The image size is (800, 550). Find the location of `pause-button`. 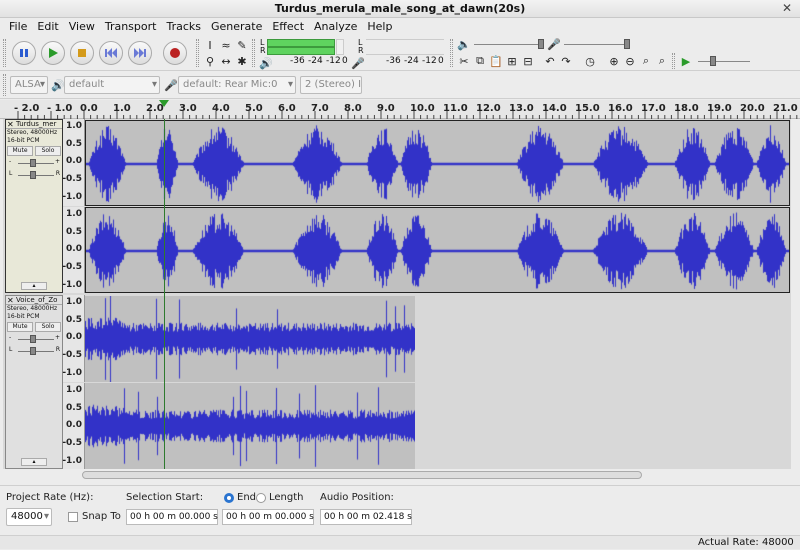

pause-button is located at coordinates (24, 53).